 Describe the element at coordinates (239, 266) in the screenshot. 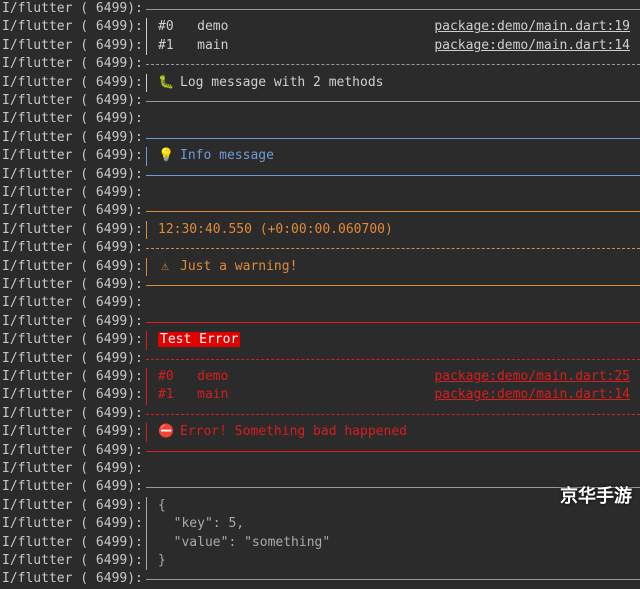

I see `message-text: Just a warning!` at that location.